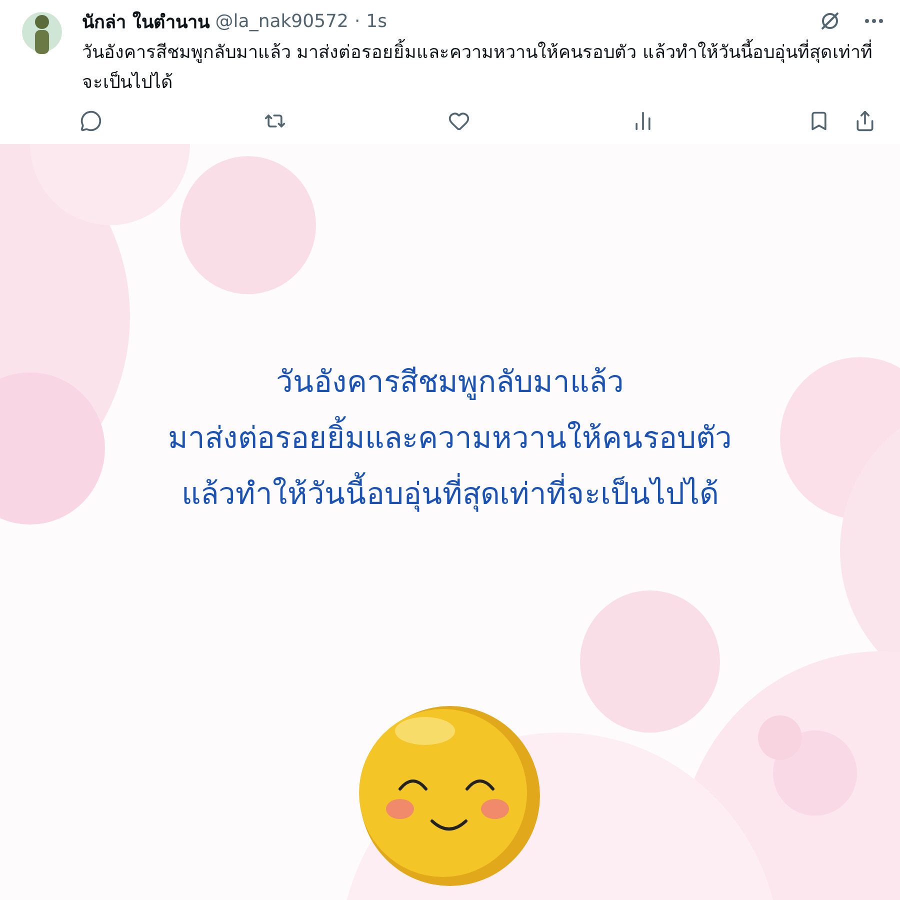 The height and width of the screenshot is (900, 900). What do you see at coordinates (484, 68) in the screenshot?
I see `post-text: วันอังคารสีชมพูกลับมาแล้ว มาส่งต่อรอยยิ้มและความหวานให้คนรอบตัว แล้วทำให้วันนี้อบอุ่นที่สุดเท่าที่จะเป็นไปได้` at bounding box center [484, 68].